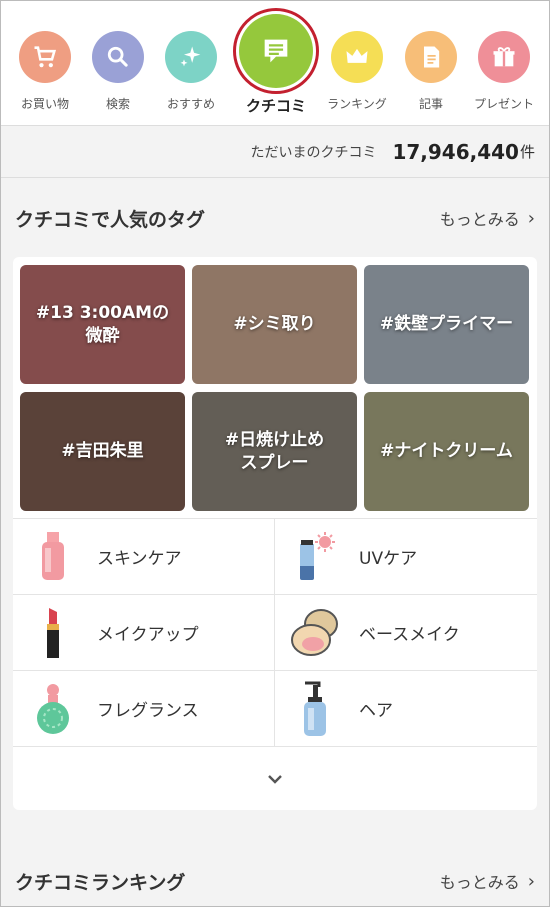 This screenshot has width=550, height=907. I want to click on lipstick-icon, so click(53, 633).